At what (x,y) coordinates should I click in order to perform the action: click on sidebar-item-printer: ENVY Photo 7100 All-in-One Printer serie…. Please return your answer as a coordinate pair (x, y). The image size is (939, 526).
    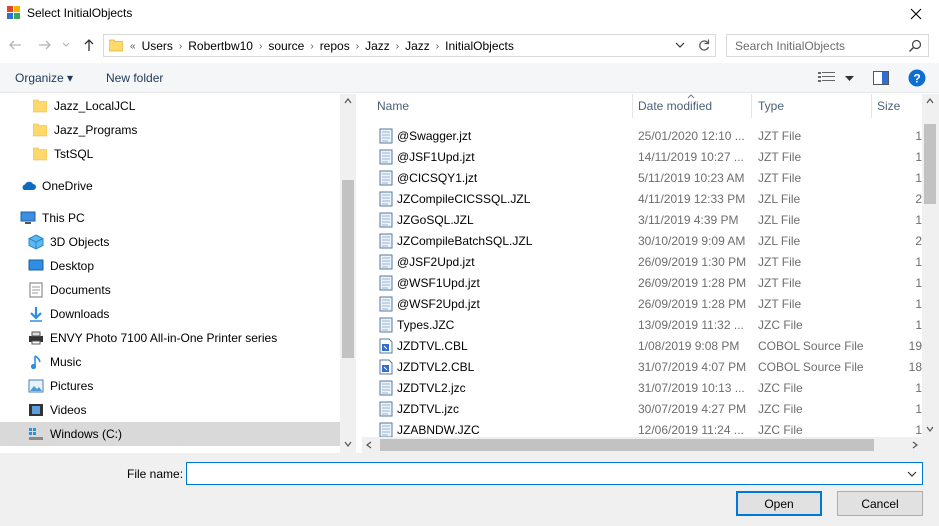
    Looking at the image, I should click on (170, 338).